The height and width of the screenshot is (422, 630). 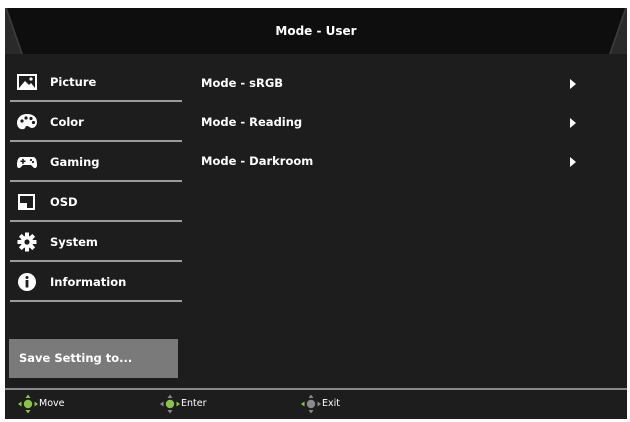 I want to click on hint-move-label: Move, so click(x=52, y=403).